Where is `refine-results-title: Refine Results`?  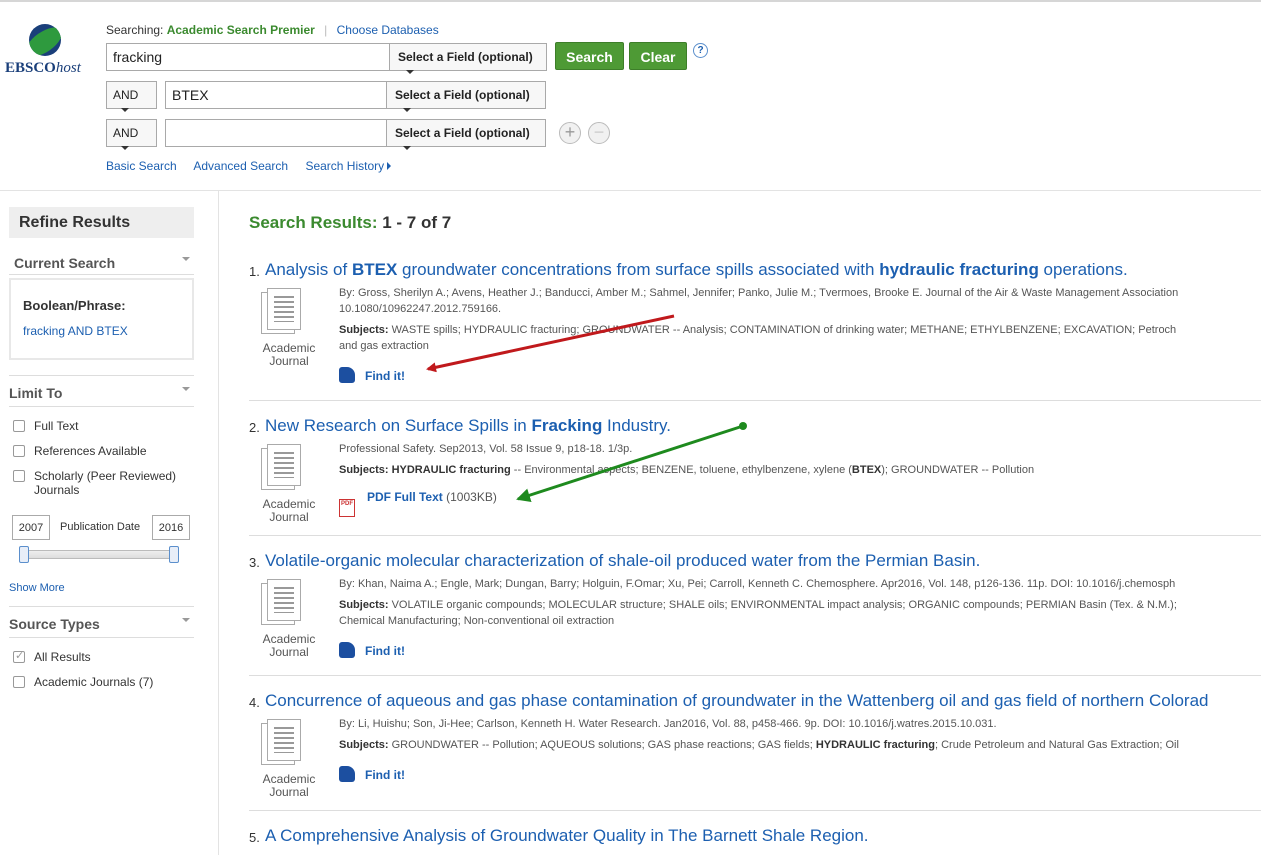 refine-results-title: Refine Results is located at coordinates (101, 222).